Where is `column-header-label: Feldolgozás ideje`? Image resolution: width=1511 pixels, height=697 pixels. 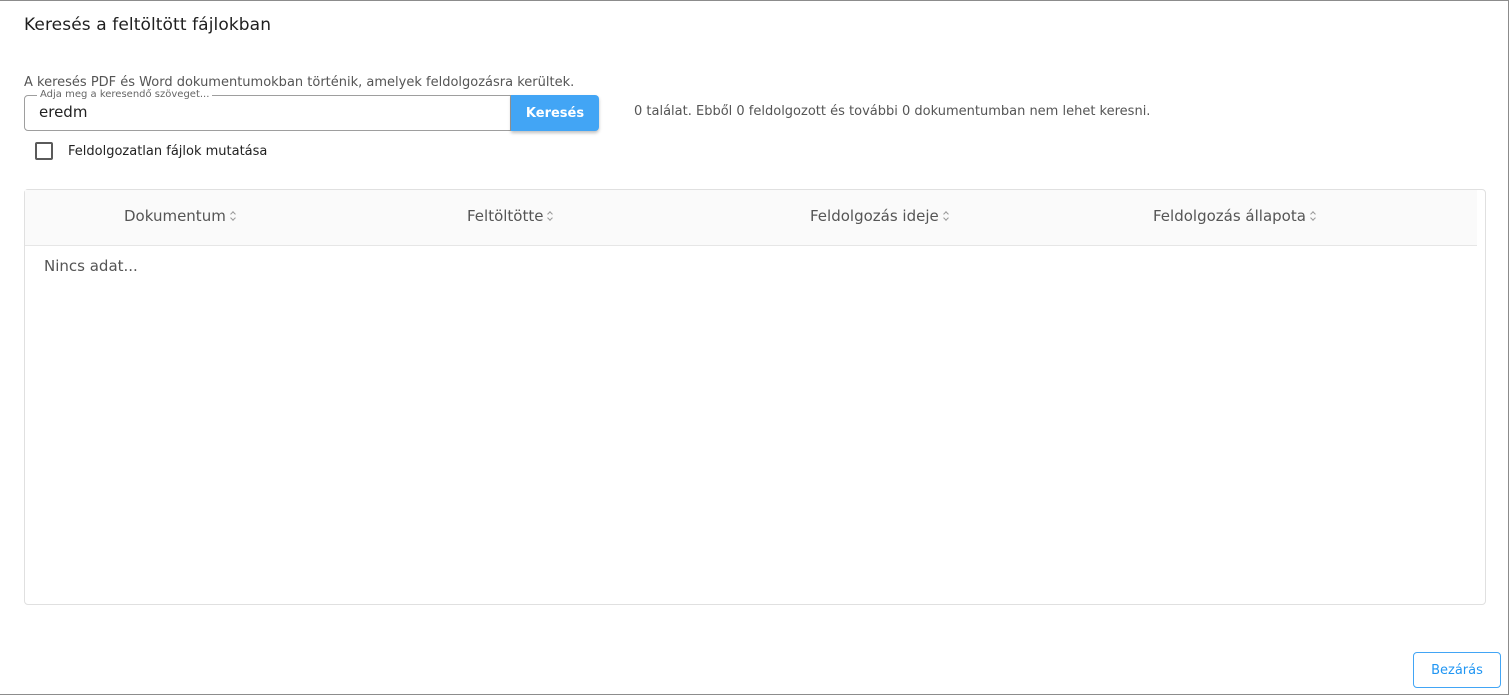 column-header-label: Feldolgozás ideje is located at coordinates (874, 216).